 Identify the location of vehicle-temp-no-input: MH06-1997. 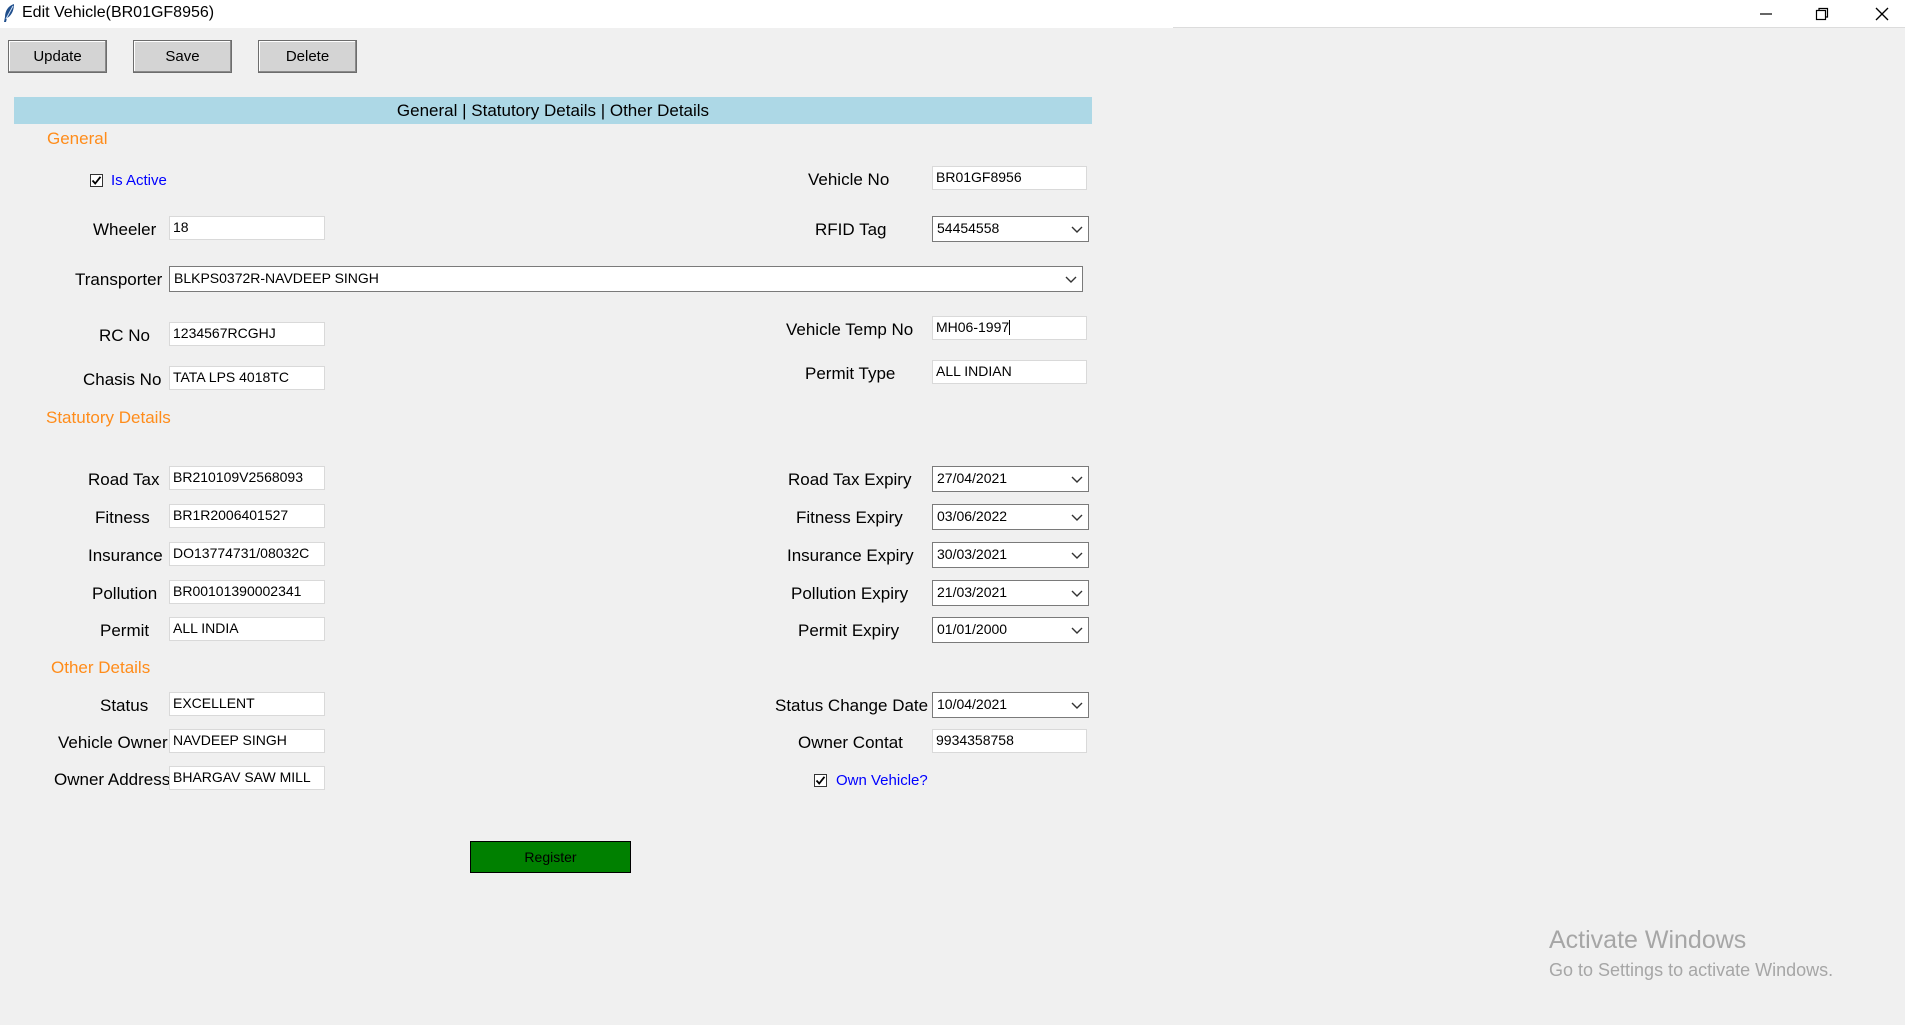
(1009, 328).